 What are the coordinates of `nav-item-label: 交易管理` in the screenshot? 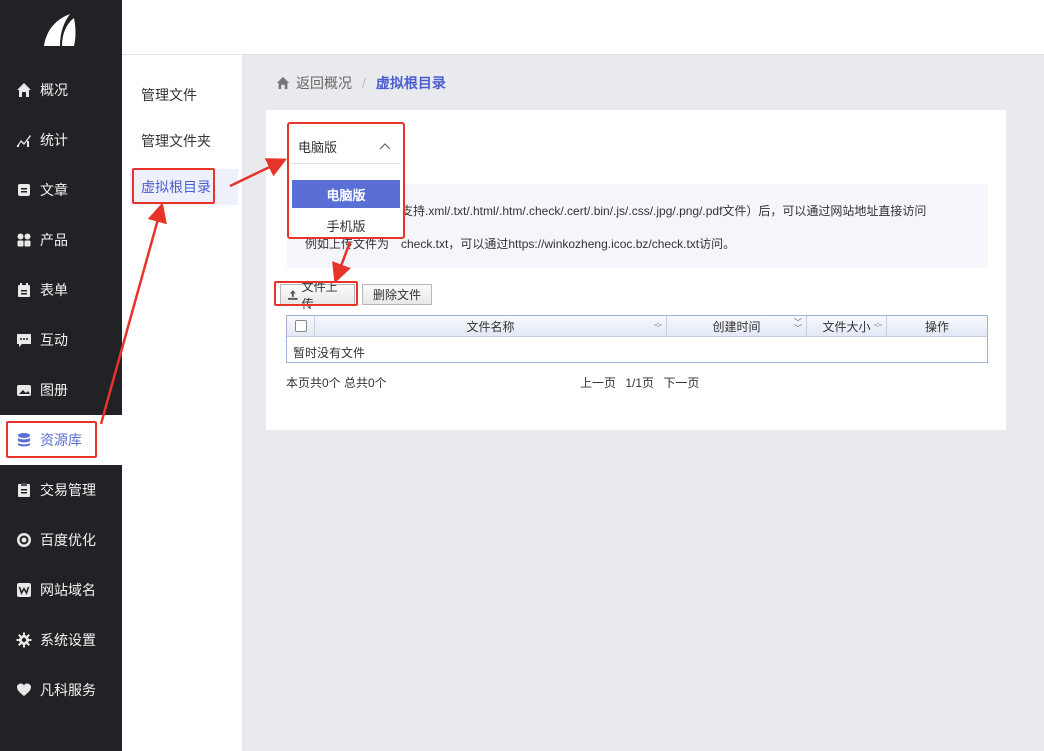 It's located at (68, 490).